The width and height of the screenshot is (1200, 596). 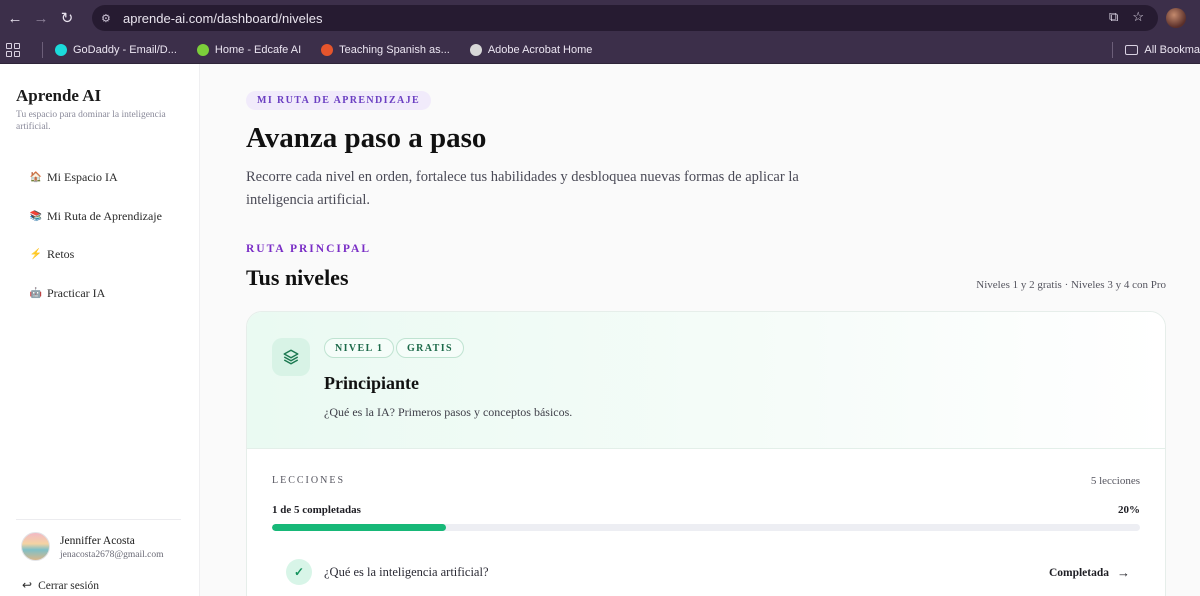 I want to click on free-tag: GRATIS, so click(x=430, y=348).